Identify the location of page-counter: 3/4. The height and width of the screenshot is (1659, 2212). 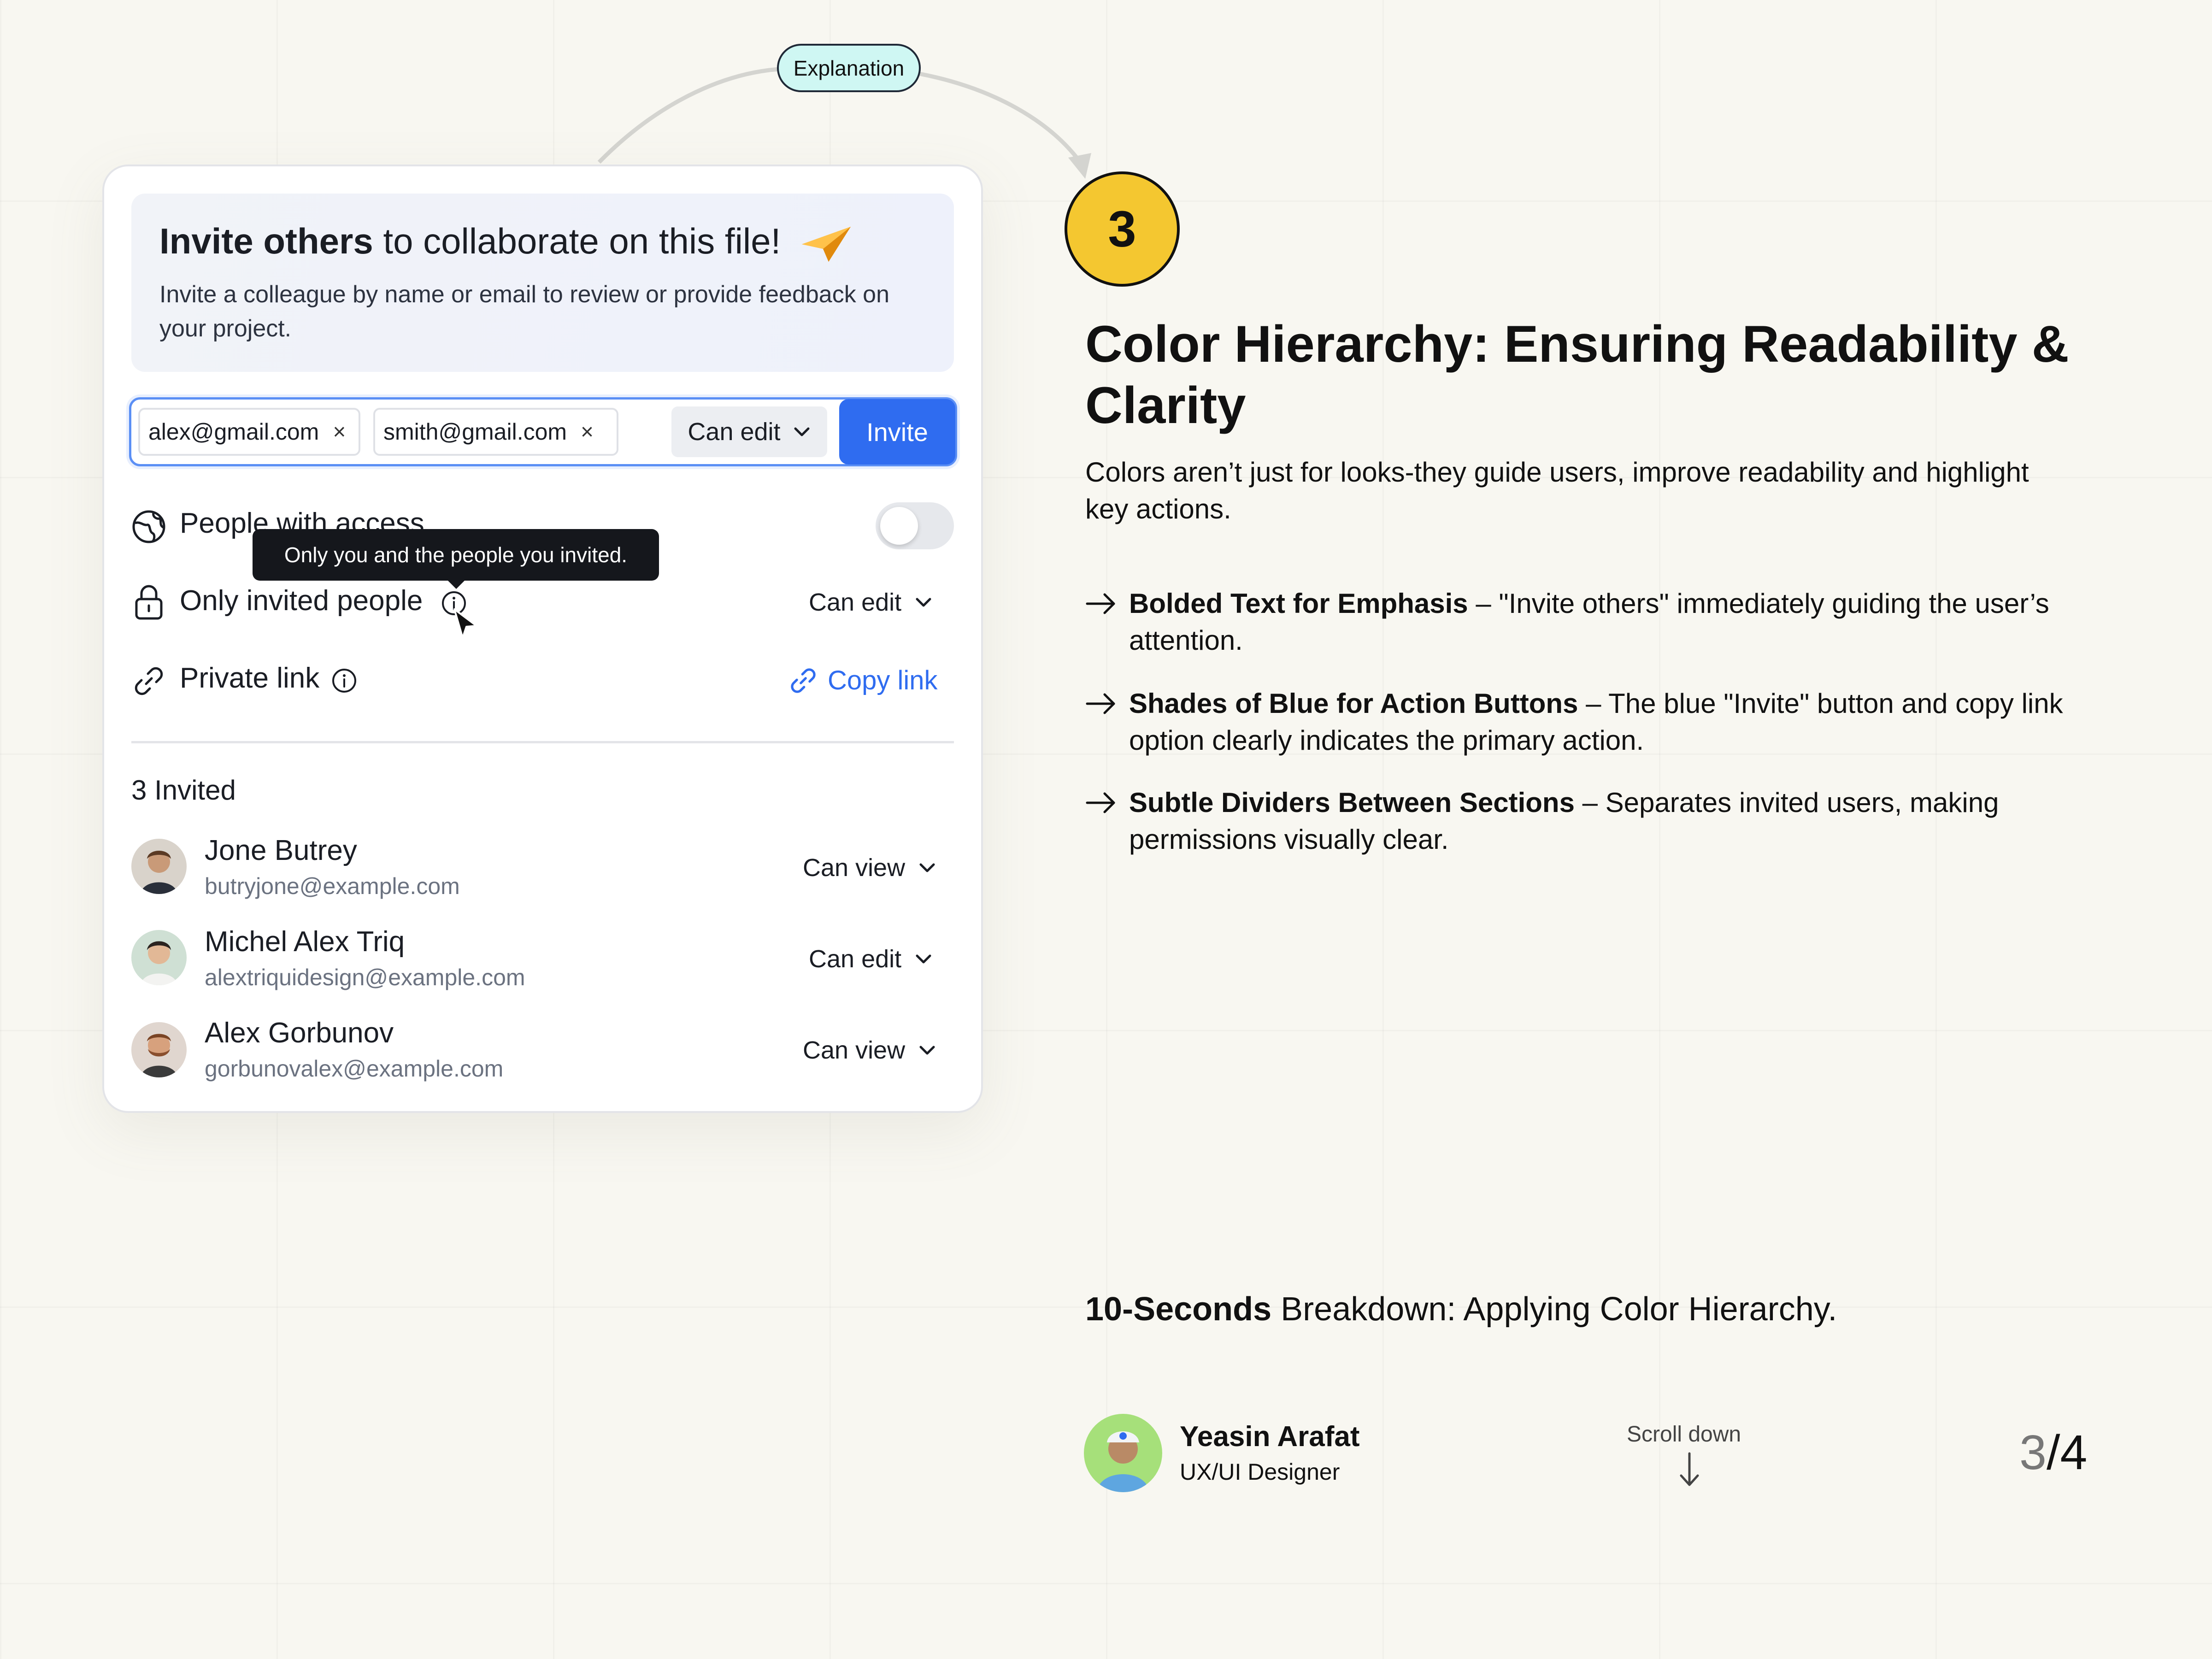
(2053, 1452).